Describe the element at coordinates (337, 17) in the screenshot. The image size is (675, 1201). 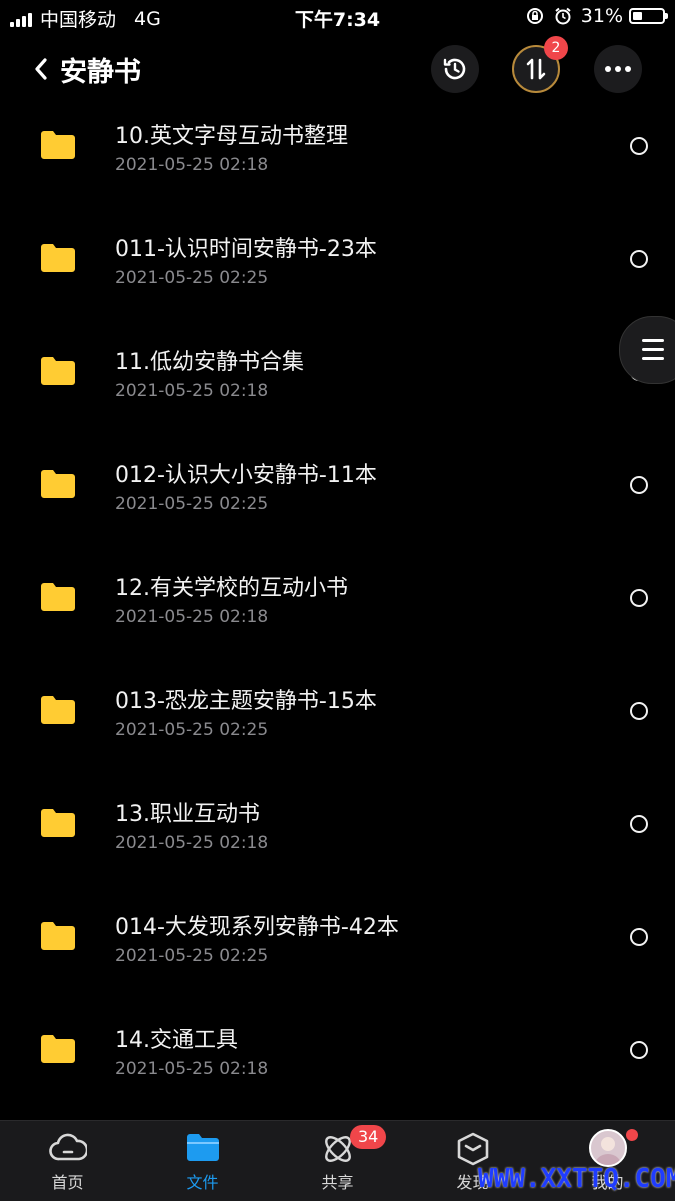
I see `status-bar: 中国移动 4G 下午7:34 31%` at that location.